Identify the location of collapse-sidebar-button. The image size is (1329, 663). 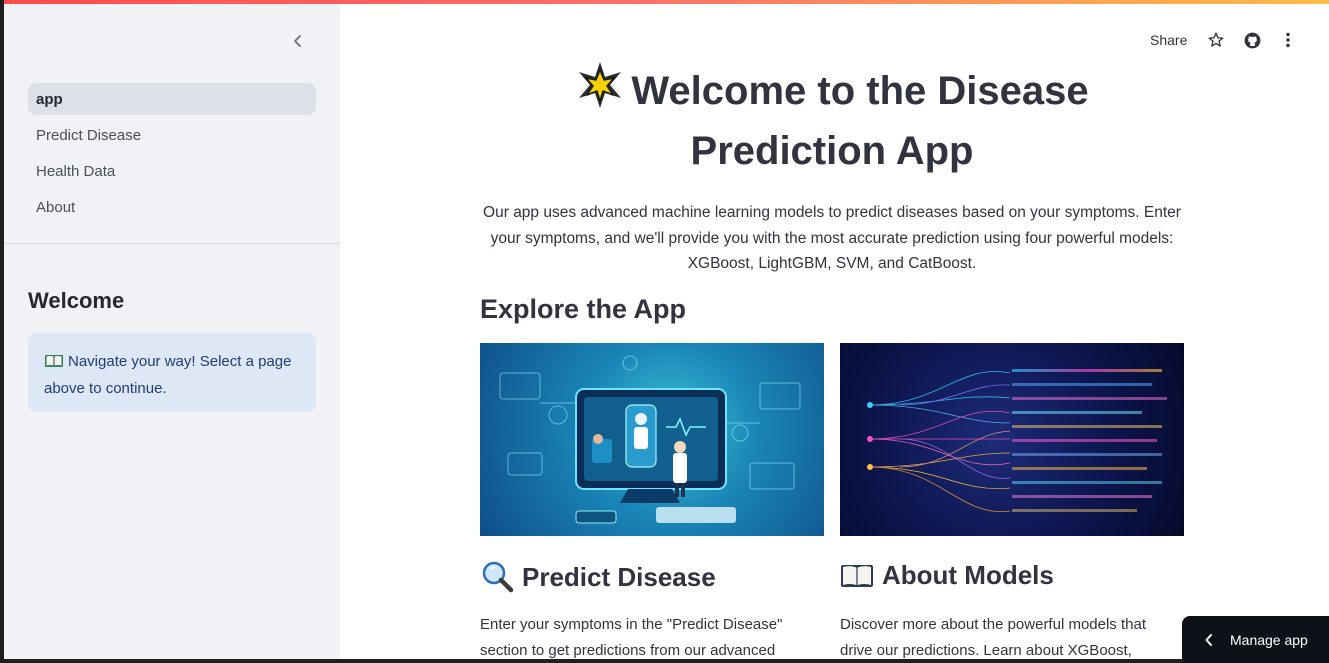
(298, 41).